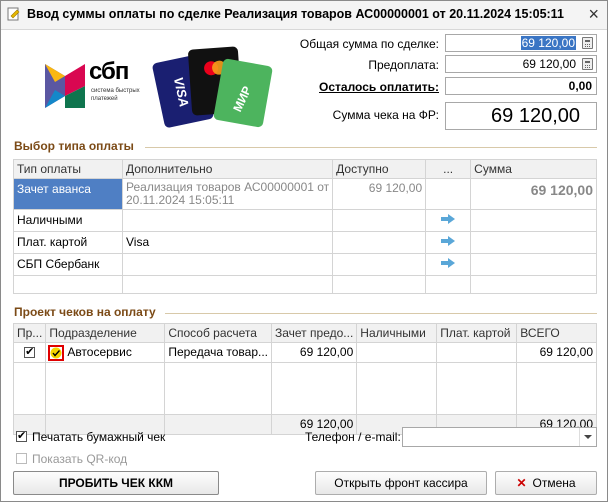 The width and height of the screenshot is (608, 502). I want to click on payment-types-section-title: Выбор типа оплаты, so click(74, 146).